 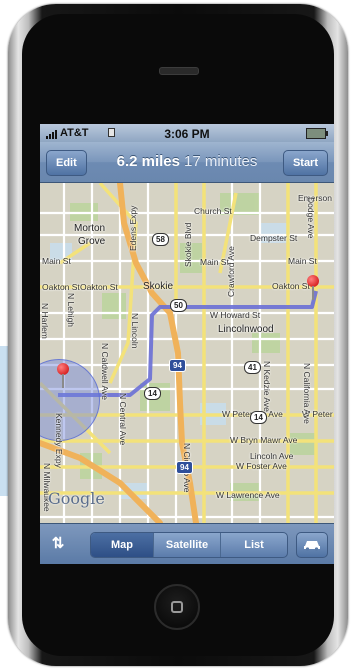 I want to click on satellite-view-button: Satellite, so click(x=187, y=545).